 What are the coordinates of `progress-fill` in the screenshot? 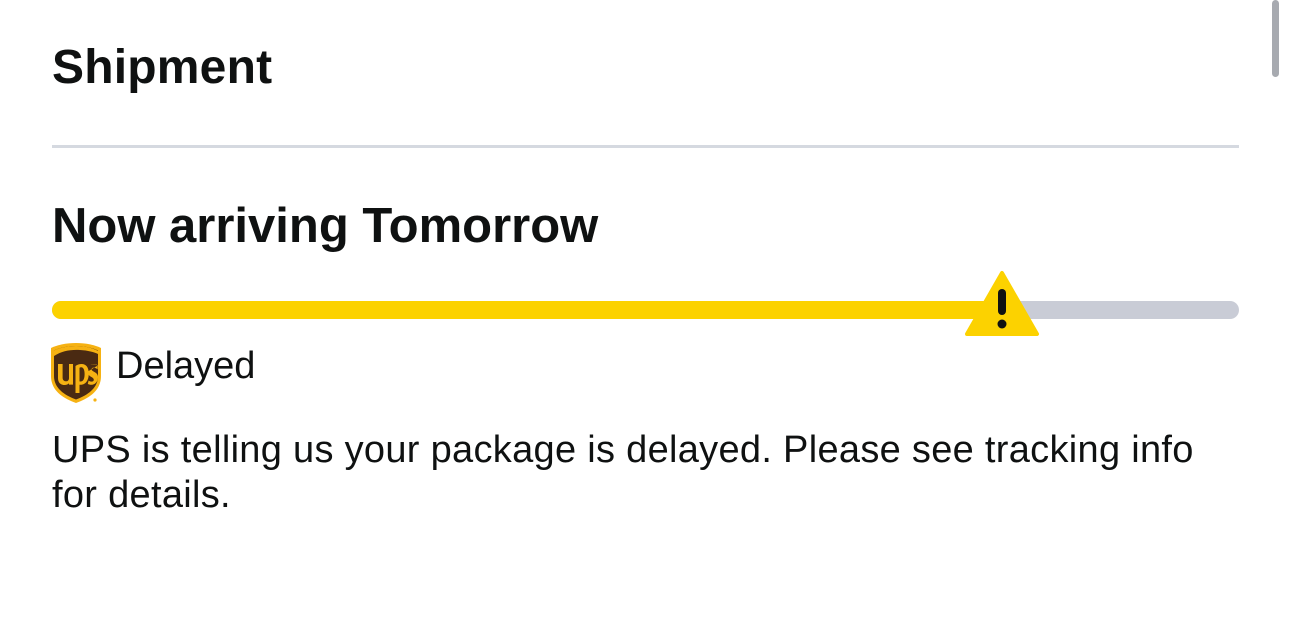 It's located at (527, 310).